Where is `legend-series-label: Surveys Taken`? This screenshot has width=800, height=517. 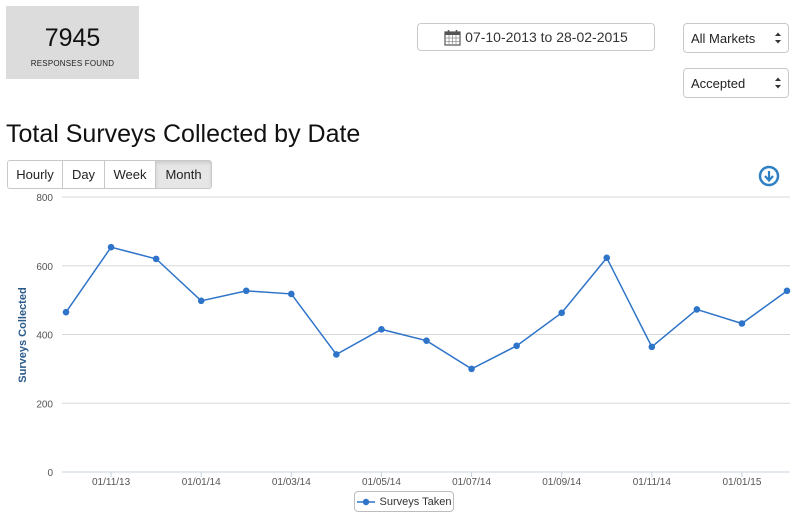
legend-series-label: Surveys Taken is located at coordinates (415, 501).